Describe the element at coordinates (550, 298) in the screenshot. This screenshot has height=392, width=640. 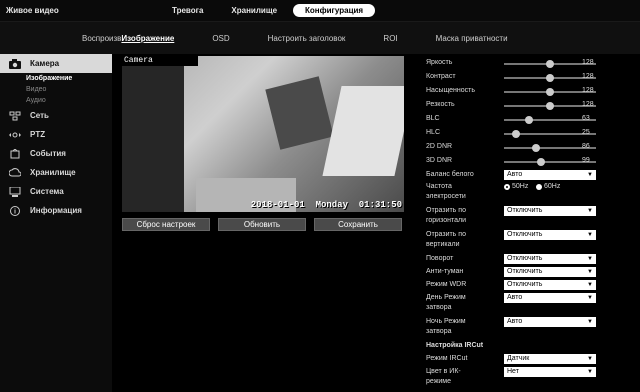
I see `day-shutter-select: Авто` at that location.